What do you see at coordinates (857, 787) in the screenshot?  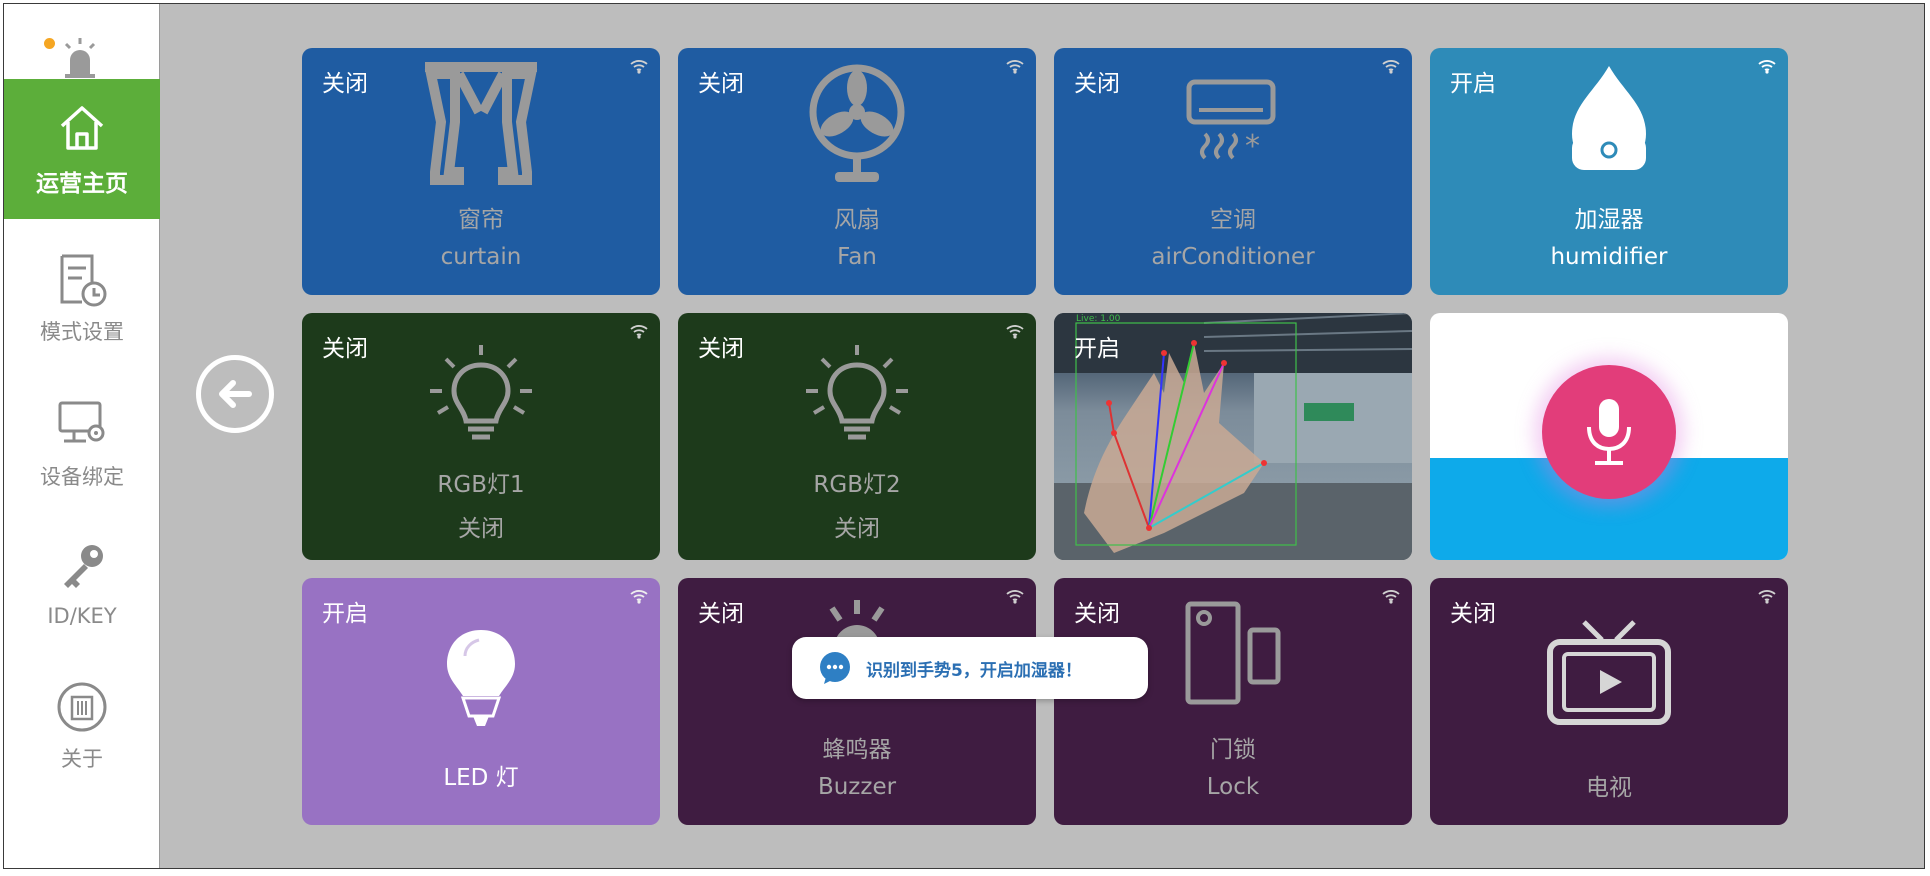 I see `device-name-en: Buzzer` at bounding box center [857, 787].